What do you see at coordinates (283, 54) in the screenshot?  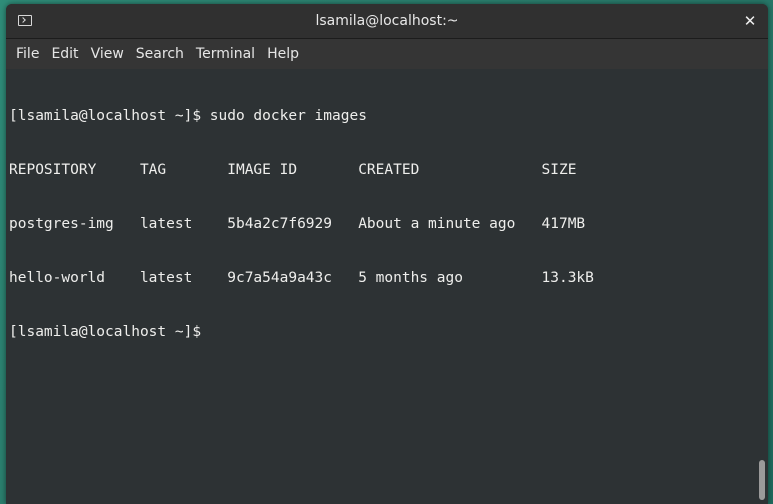 I see `menu-help: Help` at bounding box center [283, 54].